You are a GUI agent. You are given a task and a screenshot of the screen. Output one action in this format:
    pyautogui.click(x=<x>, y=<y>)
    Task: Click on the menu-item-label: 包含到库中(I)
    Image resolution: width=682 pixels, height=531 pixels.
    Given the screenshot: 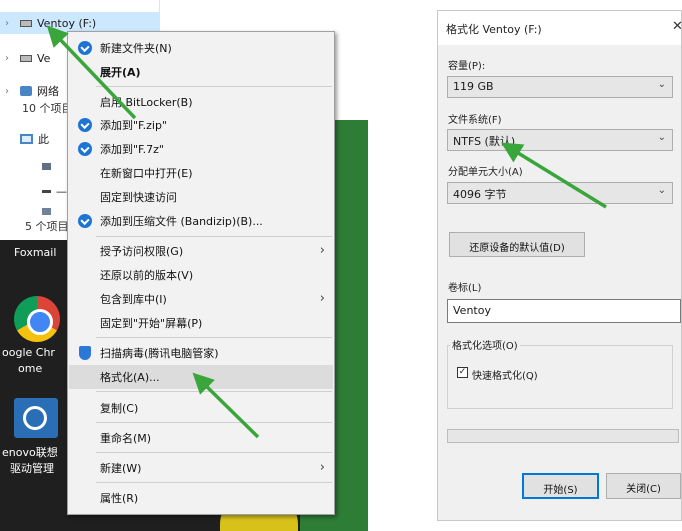 What is the action you would take?
    pyautogui.click(x=133, y=299)
    